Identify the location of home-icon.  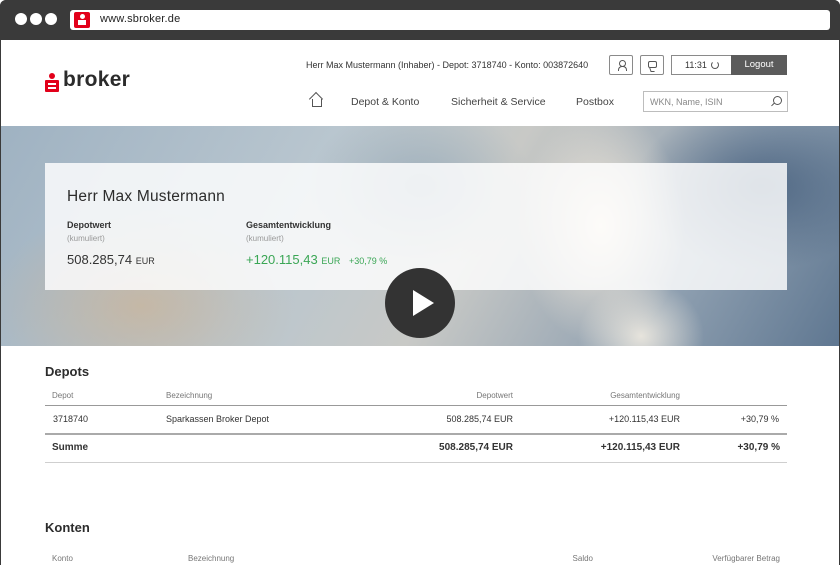
(316, 99).